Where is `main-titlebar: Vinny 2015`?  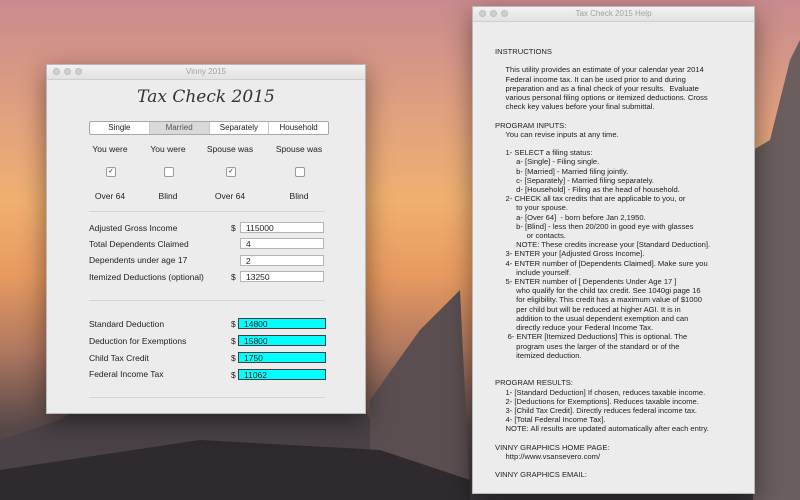
main-titlebar: Vinny 2015 is located at coordinates (206, 72).